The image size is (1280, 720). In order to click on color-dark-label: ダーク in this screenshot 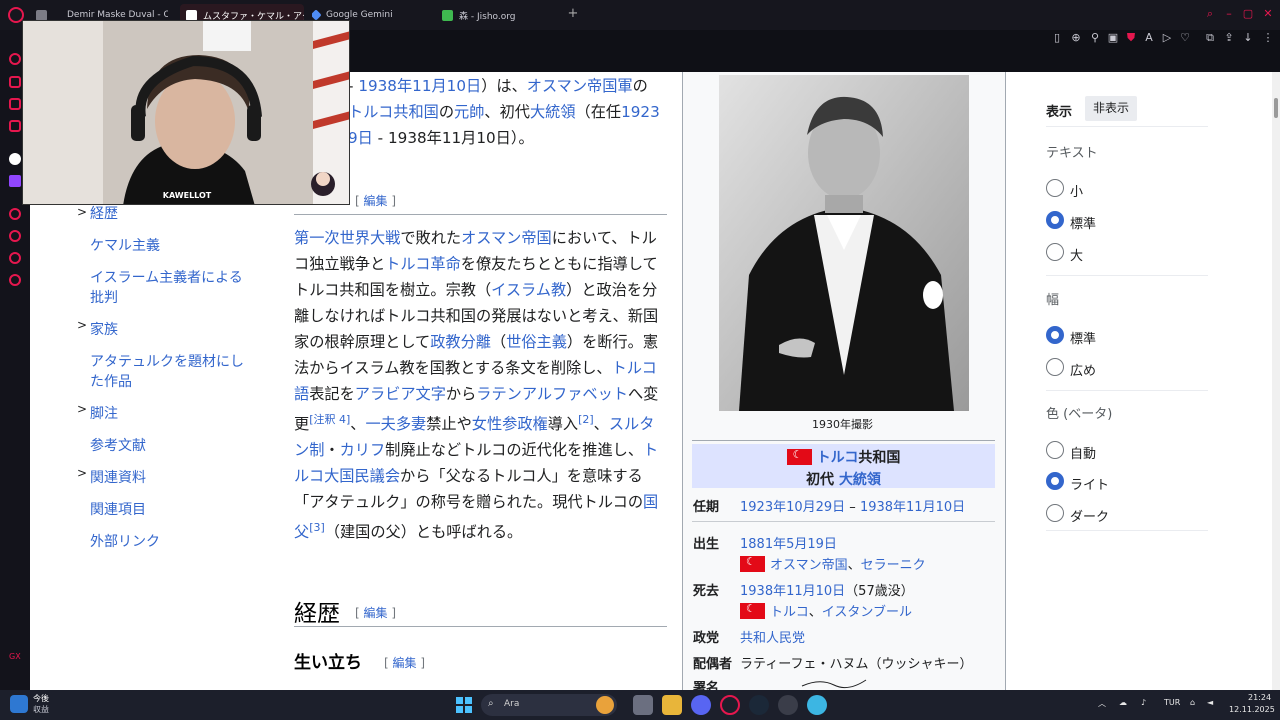, I will do `click(1089, 515)`.